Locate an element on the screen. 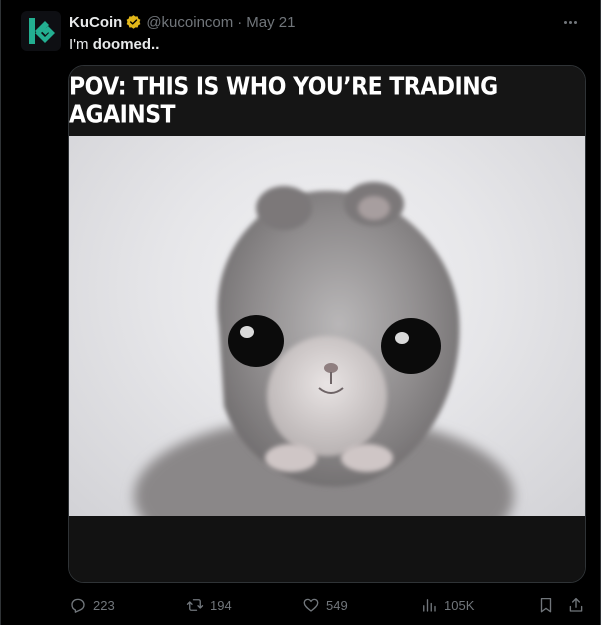 This screenshot has height=625, width=601. bookmark-icon is located at coordinates (546, 605).